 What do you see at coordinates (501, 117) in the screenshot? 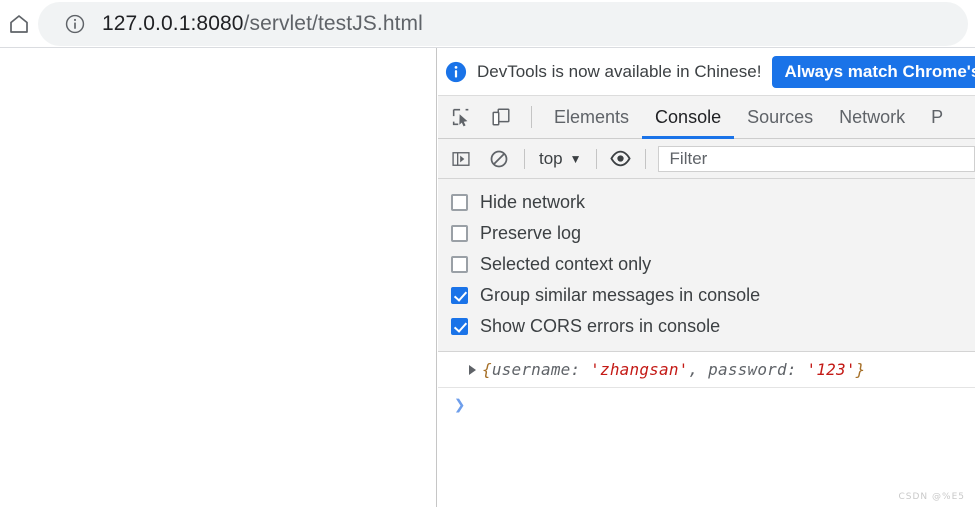
I see `device-toolbar-icon` at bounding box center [501, 117].